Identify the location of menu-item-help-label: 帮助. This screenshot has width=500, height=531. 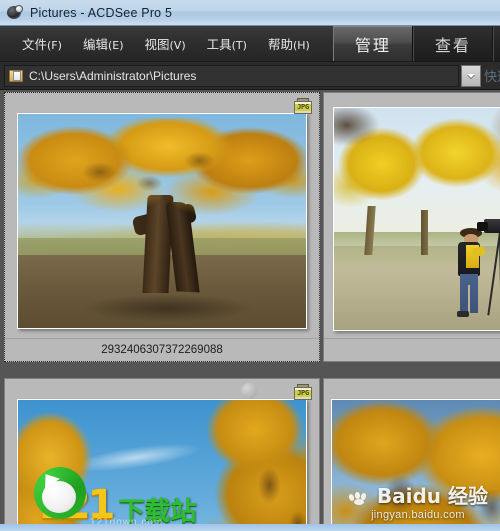
(280, 44).